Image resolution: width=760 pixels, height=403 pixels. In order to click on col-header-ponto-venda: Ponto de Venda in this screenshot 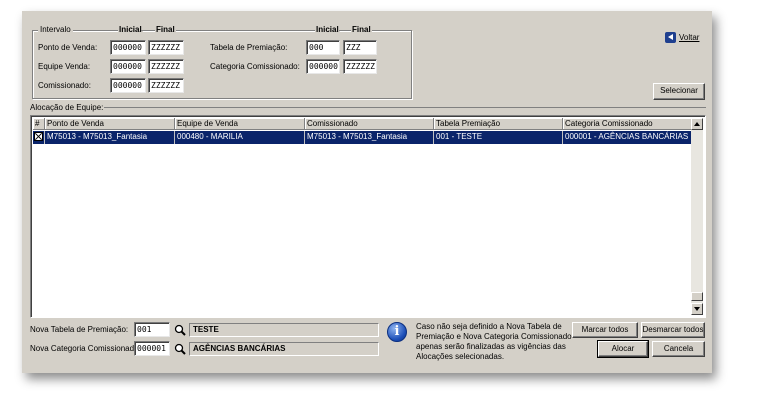, I will do `click(110, 124)`.